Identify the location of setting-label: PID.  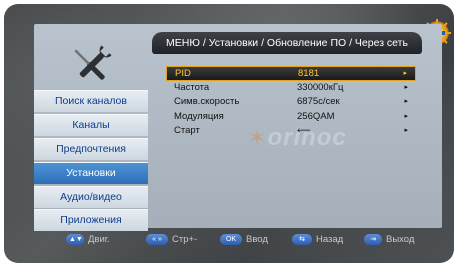
(183, 73).